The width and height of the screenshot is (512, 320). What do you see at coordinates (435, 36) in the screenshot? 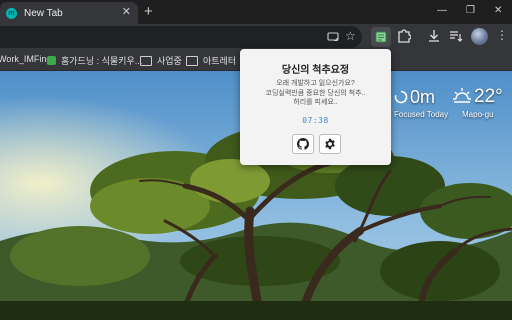
I see `download-icon` at bounding box center [435, 36].